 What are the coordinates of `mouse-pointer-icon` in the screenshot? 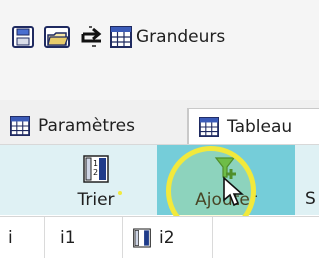 It's located at (233, 191).